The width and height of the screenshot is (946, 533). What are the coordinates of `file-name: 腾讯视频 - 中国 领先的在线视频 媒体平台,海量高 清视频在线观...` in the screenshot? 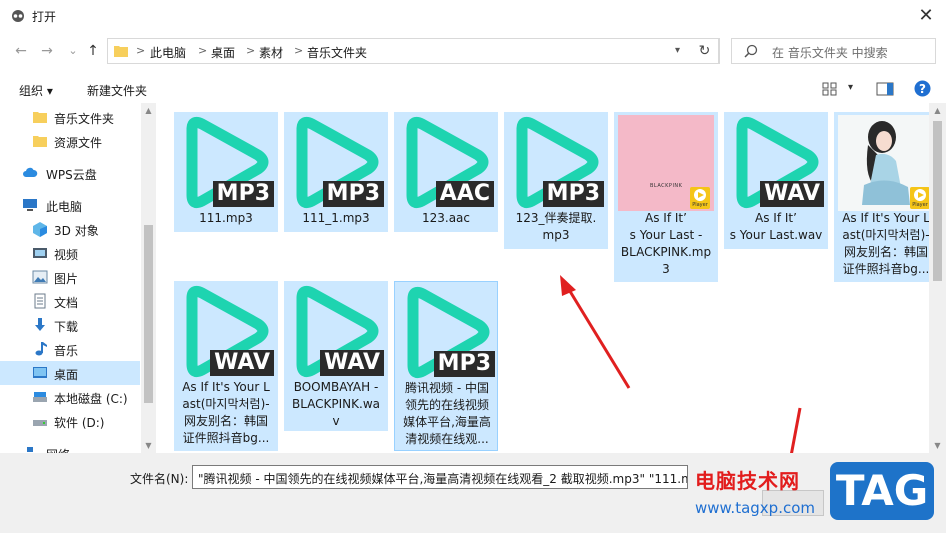 It's located at (447, 413).